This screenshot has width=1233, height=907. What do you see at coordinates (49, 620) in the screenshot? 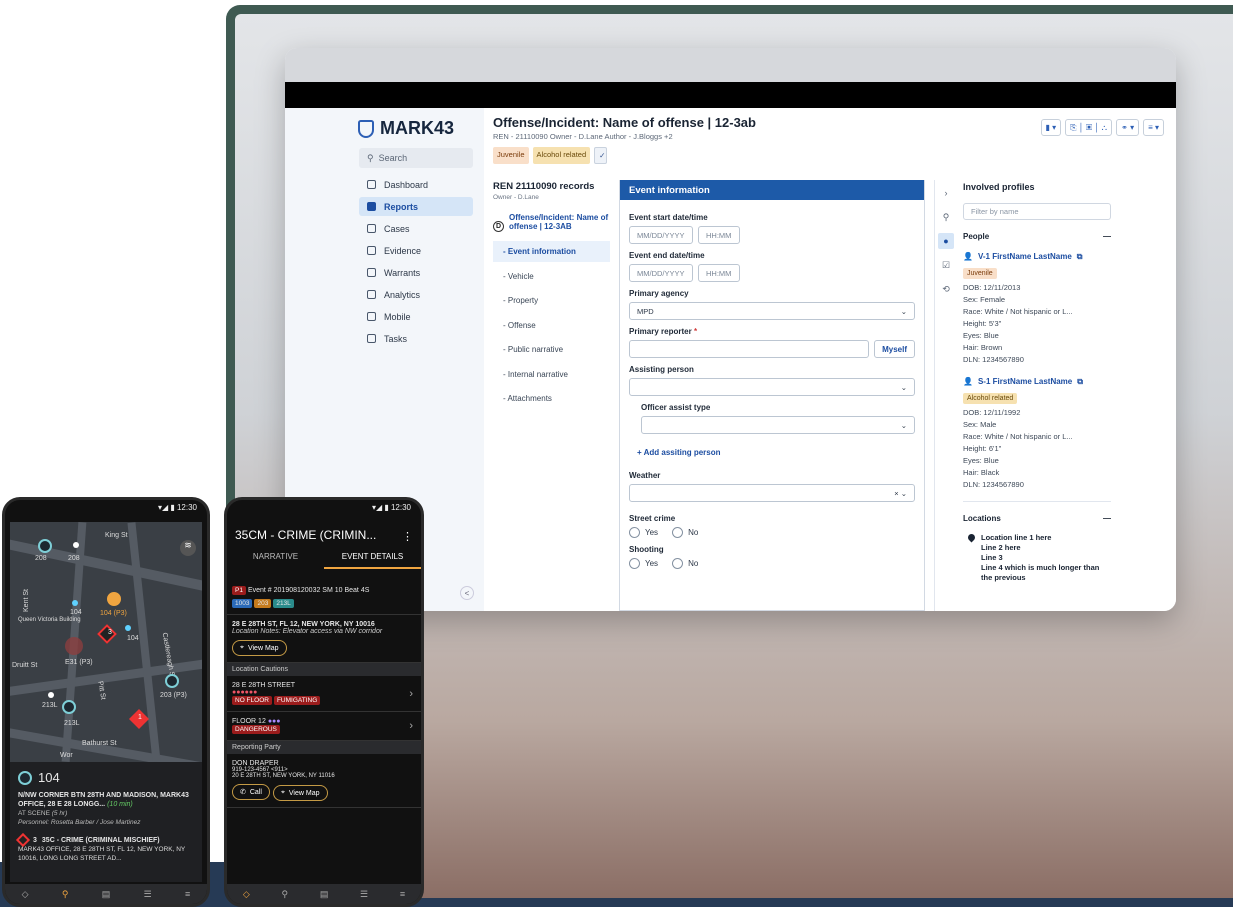
I see `building-label: Queen Victoria Building` at bounding box center [49, 620].